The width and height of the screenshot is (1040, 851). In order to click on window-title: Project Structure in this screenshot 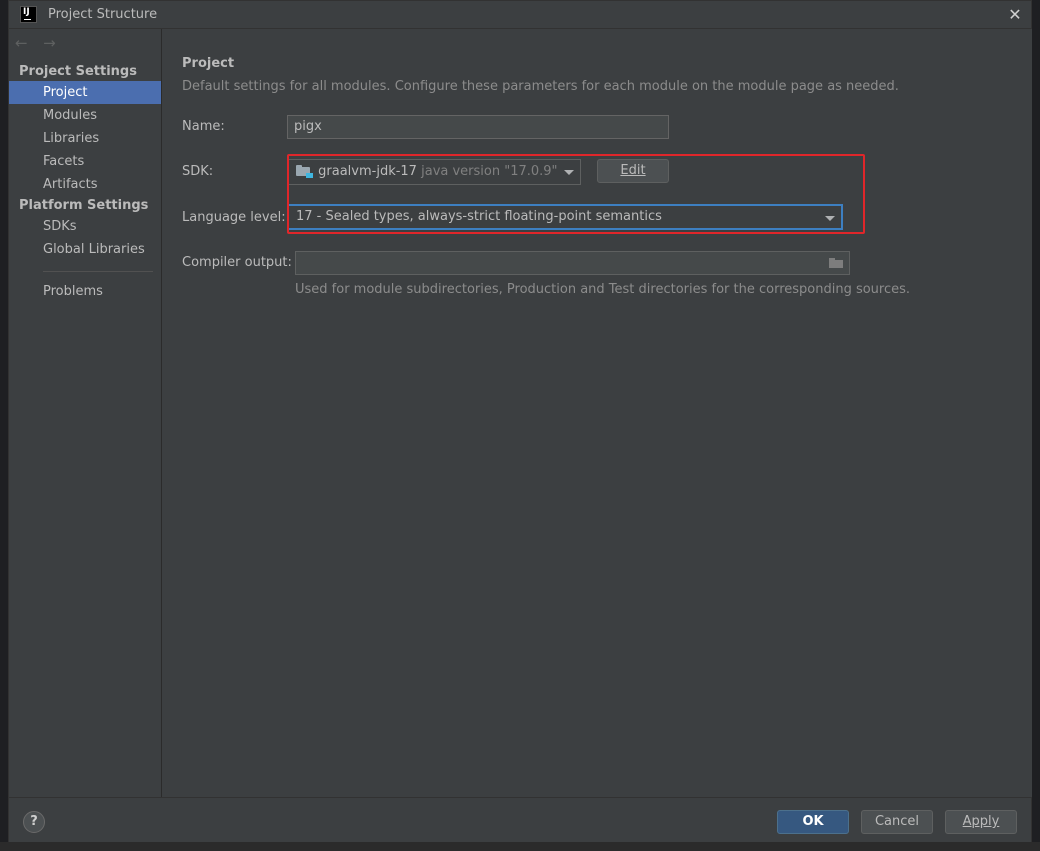, I will do `click(103, 14)`.